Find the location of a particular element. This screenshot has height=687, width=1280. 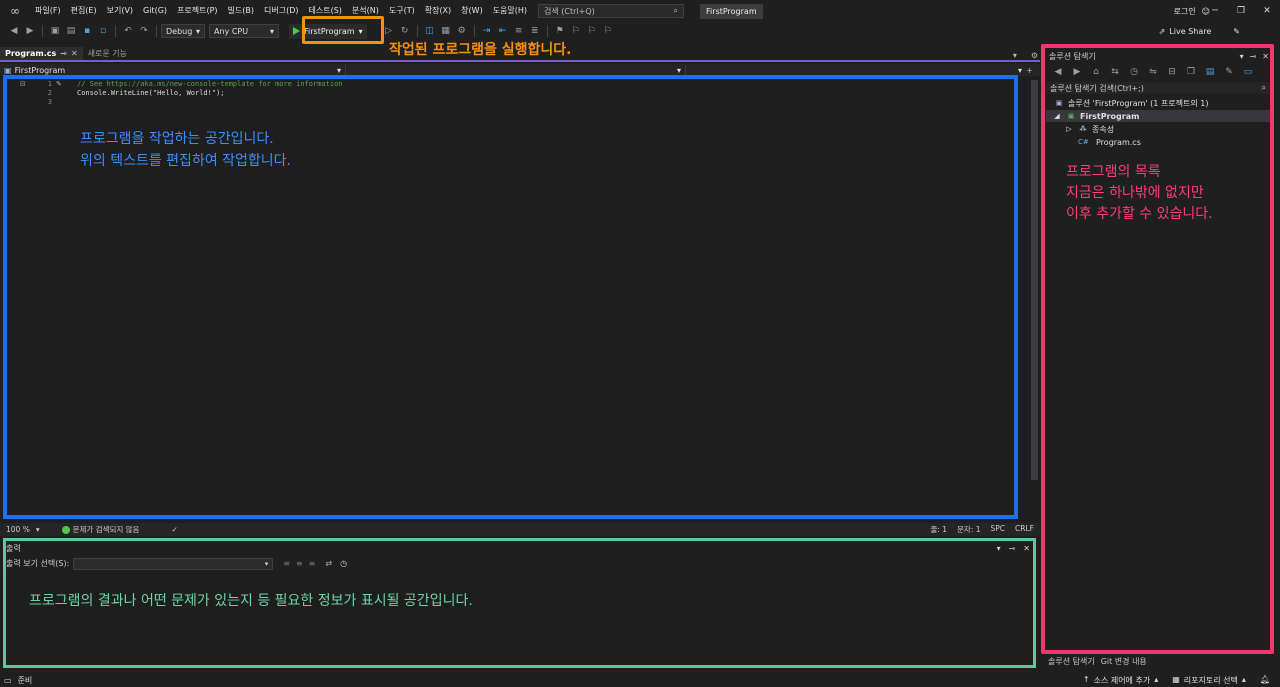

tab-program-cs: Program.cs ⊸ ✕ is located at coordinates (41, 53).